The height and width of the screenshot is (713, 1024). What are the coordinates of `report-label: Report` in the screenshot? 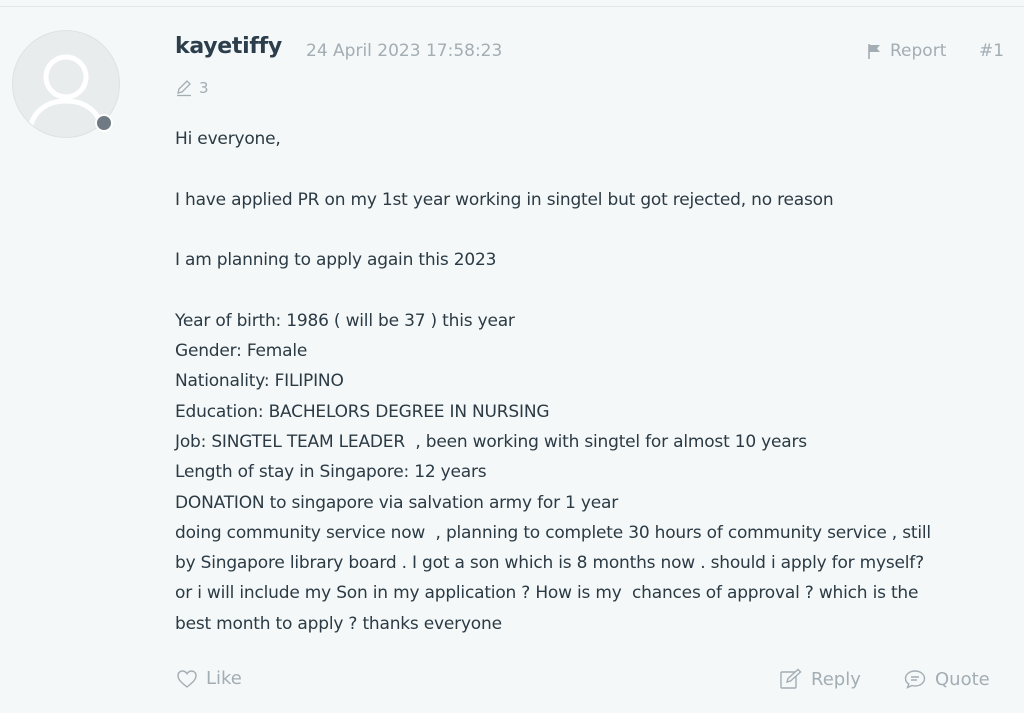 It's located at (918, 51).